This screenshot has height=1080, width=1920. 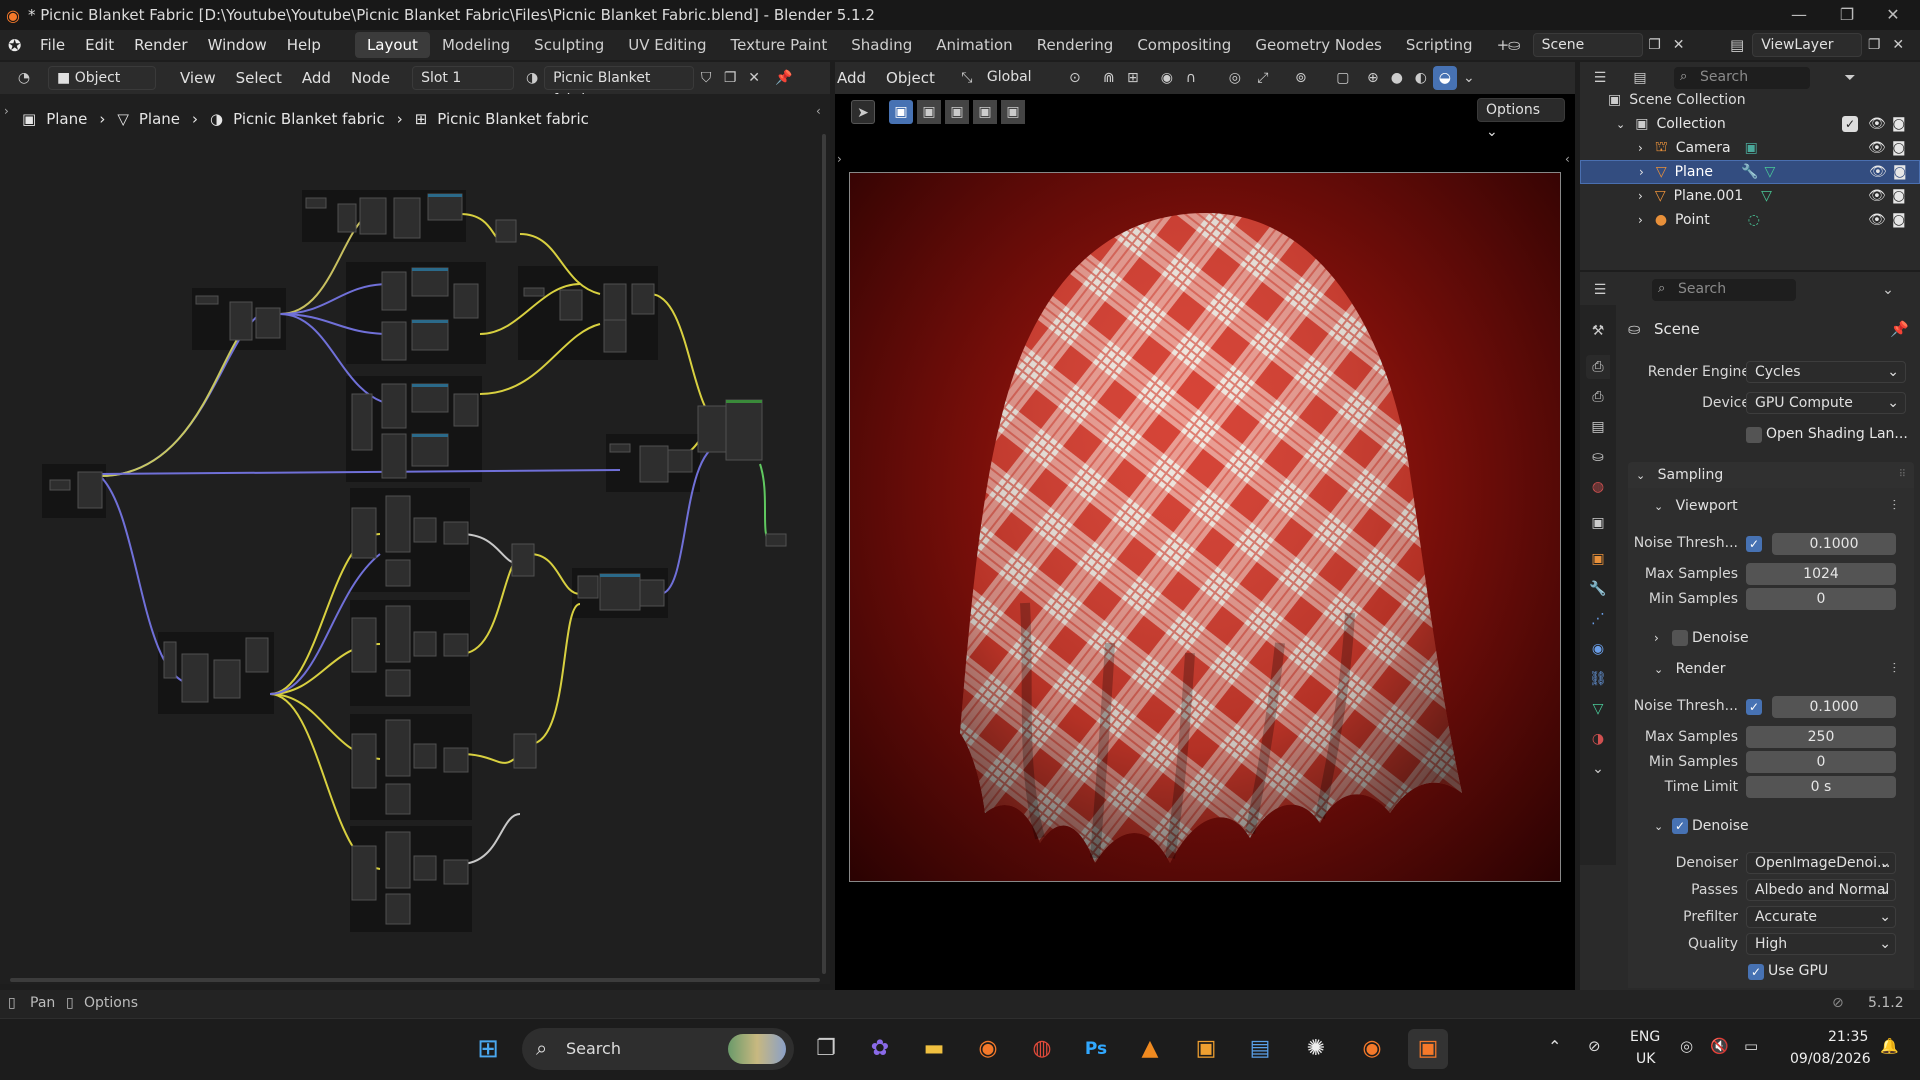 What do you see at coordinates (370, 78) in the screenshot?
I see `menu-node: Node` at bounding box center [370, 78].